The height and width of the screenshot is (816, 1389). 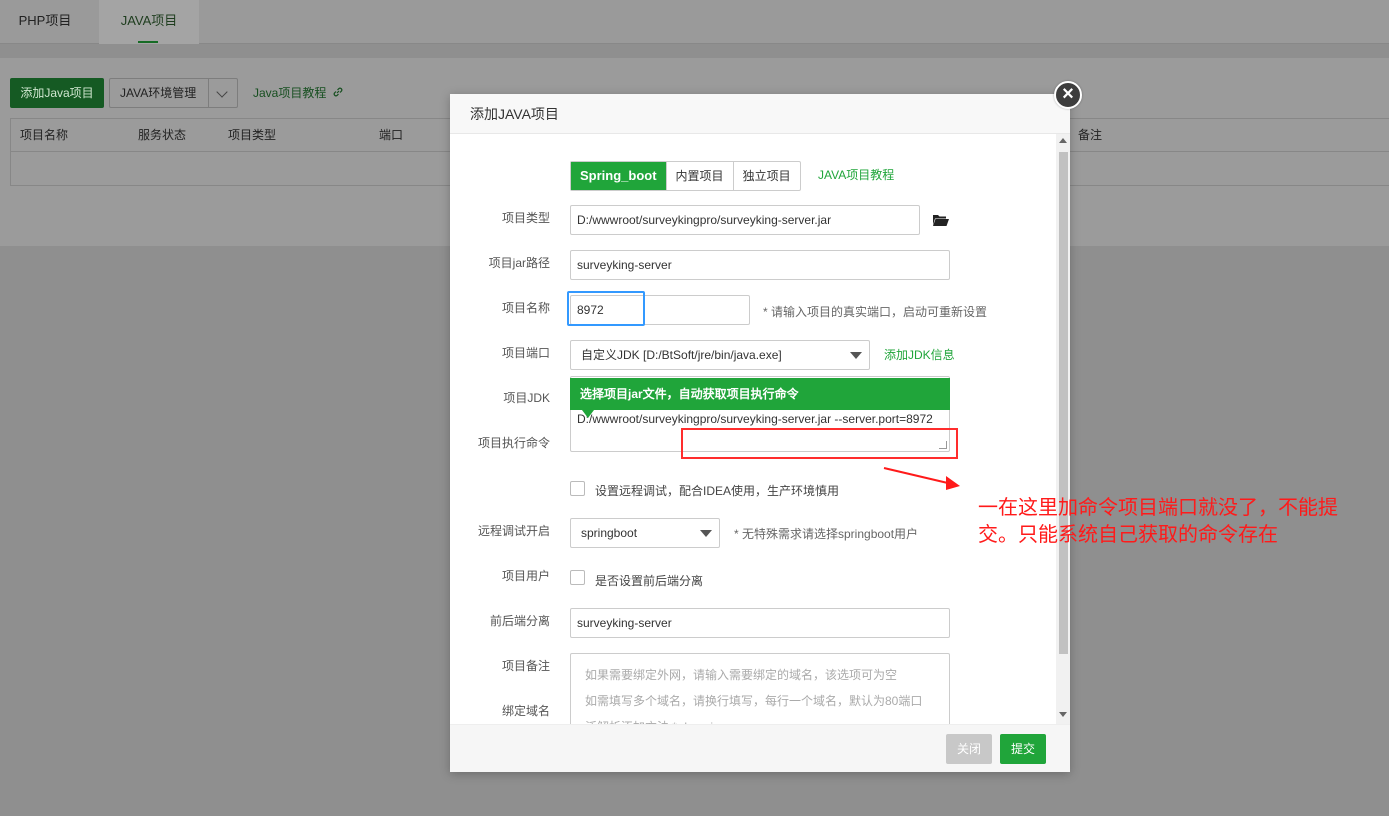 What do you see at coordinates (694, 22) in the screenshot?
I see `project-tabs: PHP项目 JAVA项目` at bounding box center [694, 22].